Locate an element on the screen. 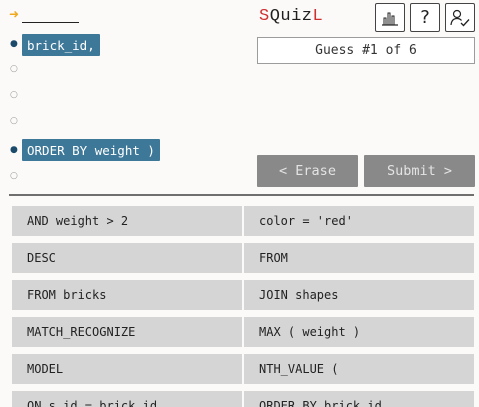  guess-counter: Guess #1 of 6 is located at coordinates (366, 50).